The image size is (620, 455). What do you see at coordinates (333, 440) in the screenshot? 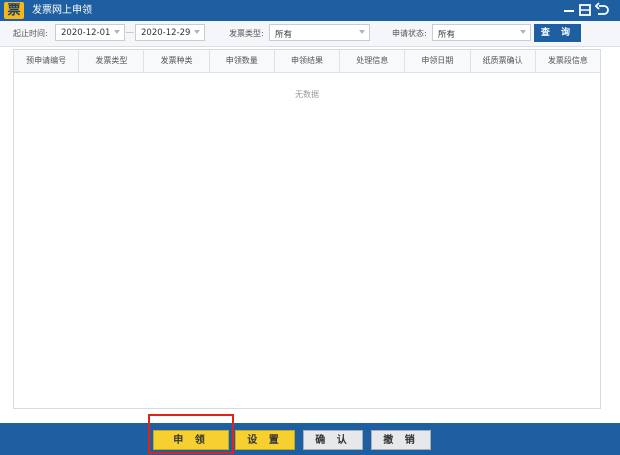
I see `confirm-button: 确 认` at bounding box center [333, 440].